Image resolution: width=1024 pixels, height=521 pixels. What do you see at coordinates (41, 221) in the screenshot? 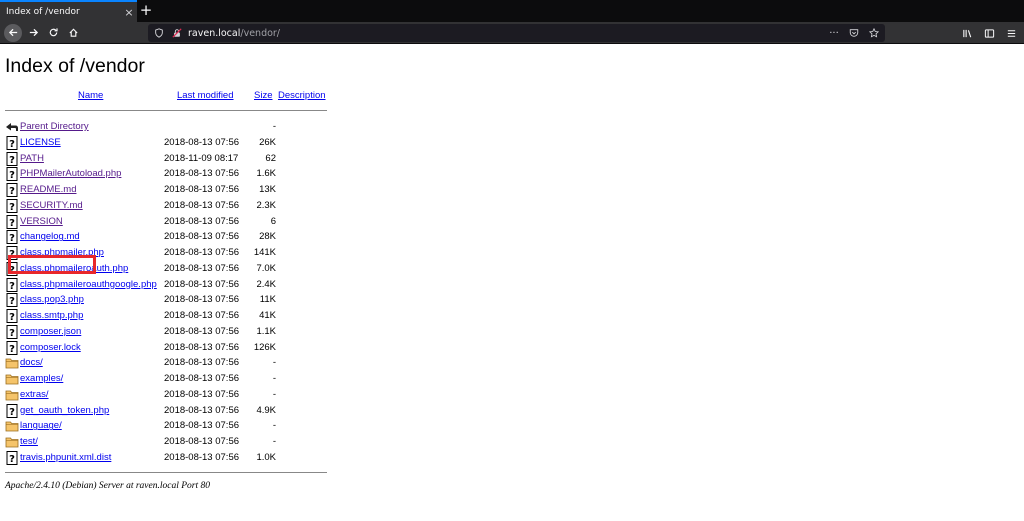
I see `entry-link: VERSION` at bounding box center [41, 221].